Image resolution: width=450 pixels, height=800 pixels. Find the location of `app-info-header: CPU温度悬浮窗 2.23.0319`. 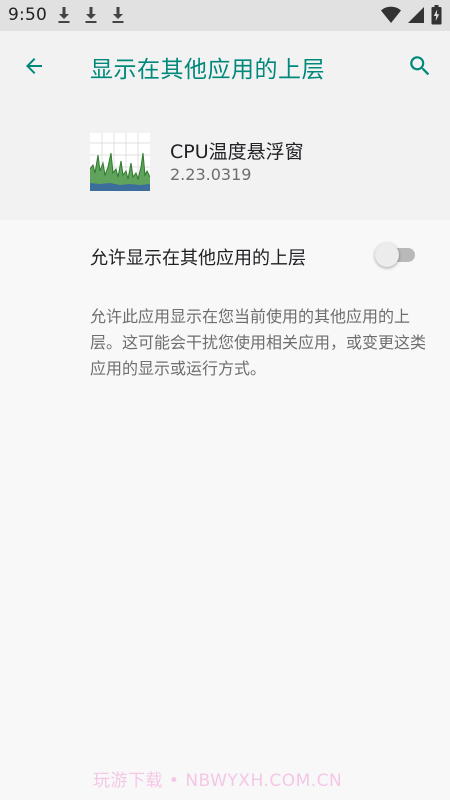

app-info-header: CPU温度悬浮窗 2.23.0319 is located at coordinates (225, 160).